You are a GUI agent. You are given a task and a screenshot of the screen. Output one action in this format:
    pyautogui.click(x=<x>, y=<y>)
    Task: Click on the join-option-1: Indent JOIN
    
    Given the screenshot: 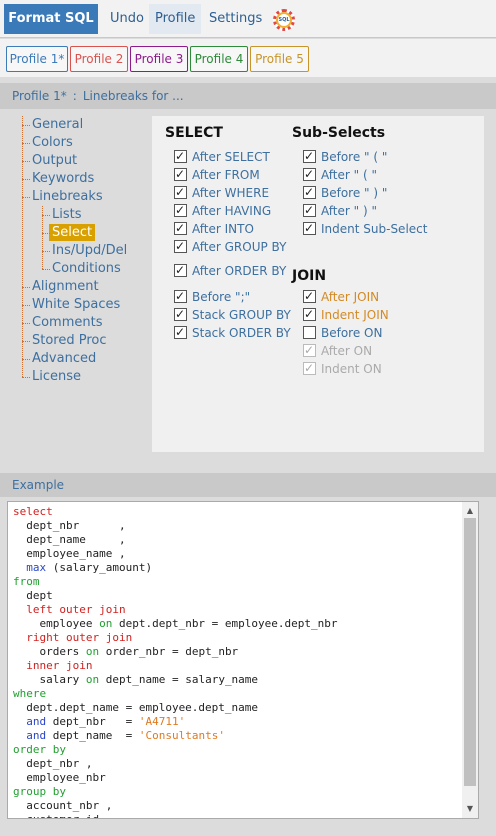 What is the action you would take?
    pyautogui.click(x=346, y=314)
    